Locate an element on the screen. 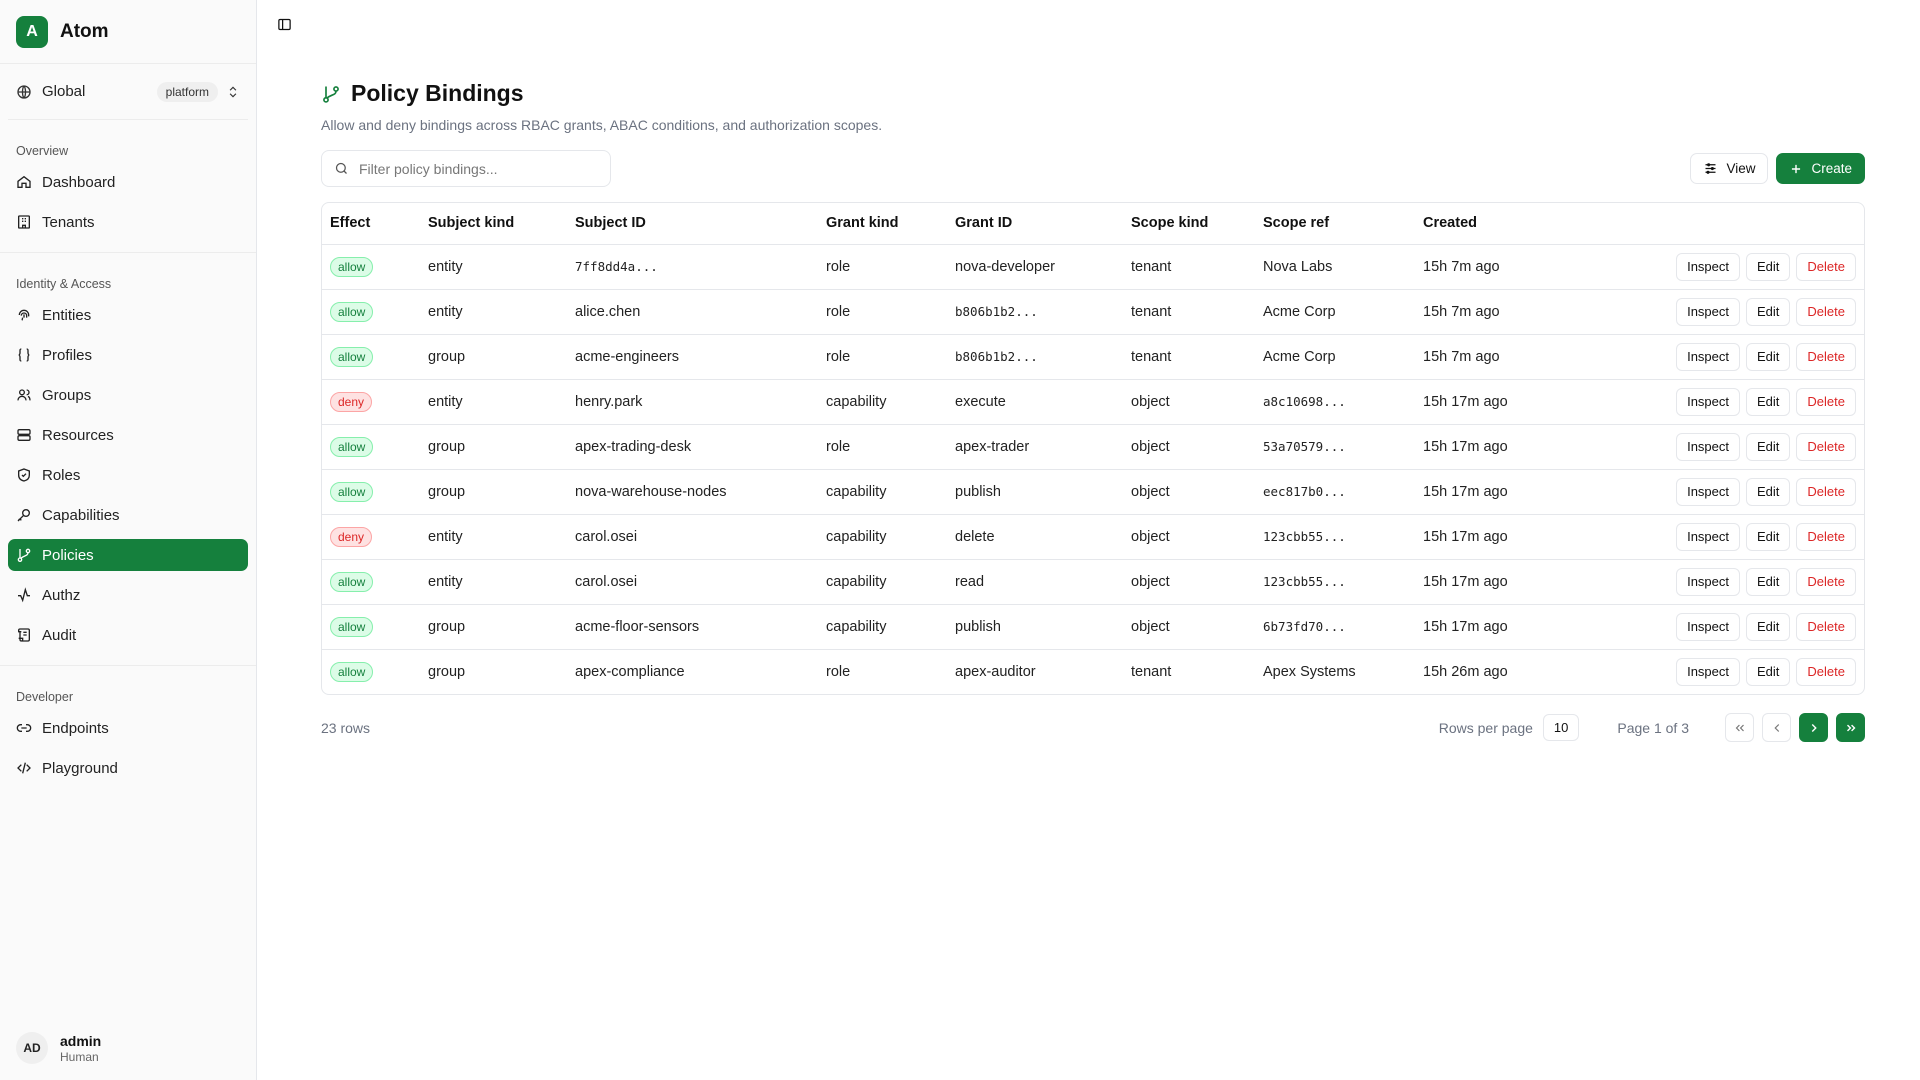 Image resolution: width=1920 pixels, height=1080 pixels. sidebar-item-audit: Audit is located at coordinates (128, 635).